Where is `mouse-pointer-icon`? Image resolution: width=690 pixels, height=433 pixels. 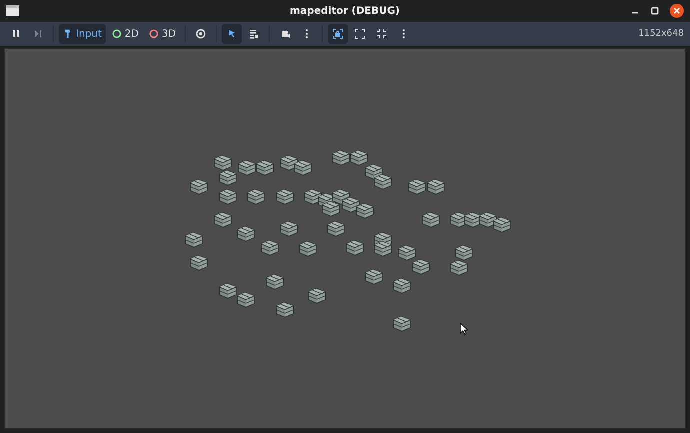 mouse-pointer-icon is located at coordinates (464, 329).